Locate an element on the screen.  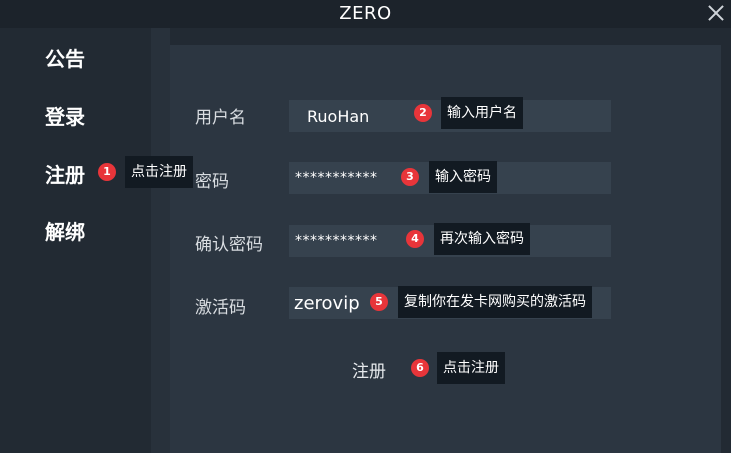
step-tooltip-3: 输入密码 is located at coordinates (463, 177).